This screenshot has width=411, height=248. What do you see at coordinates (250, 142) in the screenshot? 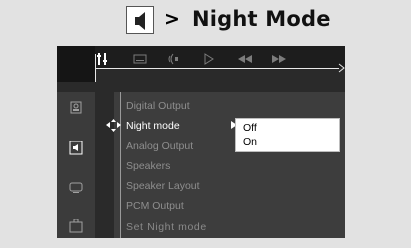
I see `option-on: On` at bounding box center [250, 142].